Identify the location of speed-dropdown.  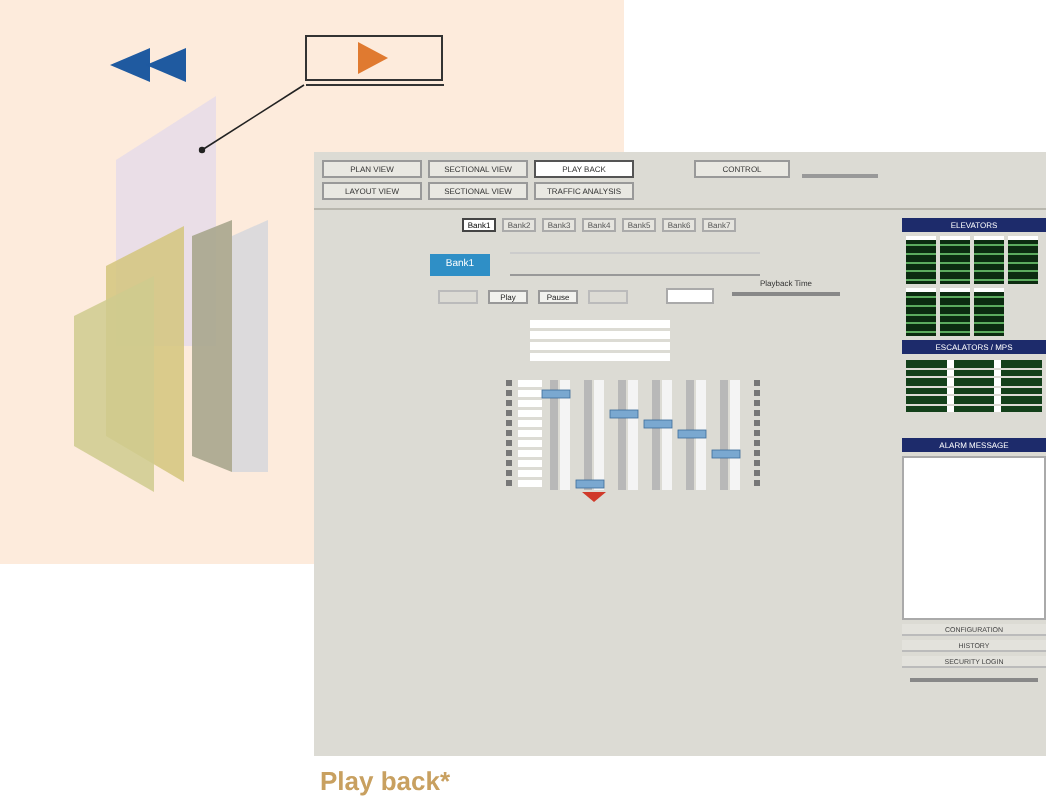
(690, 296).